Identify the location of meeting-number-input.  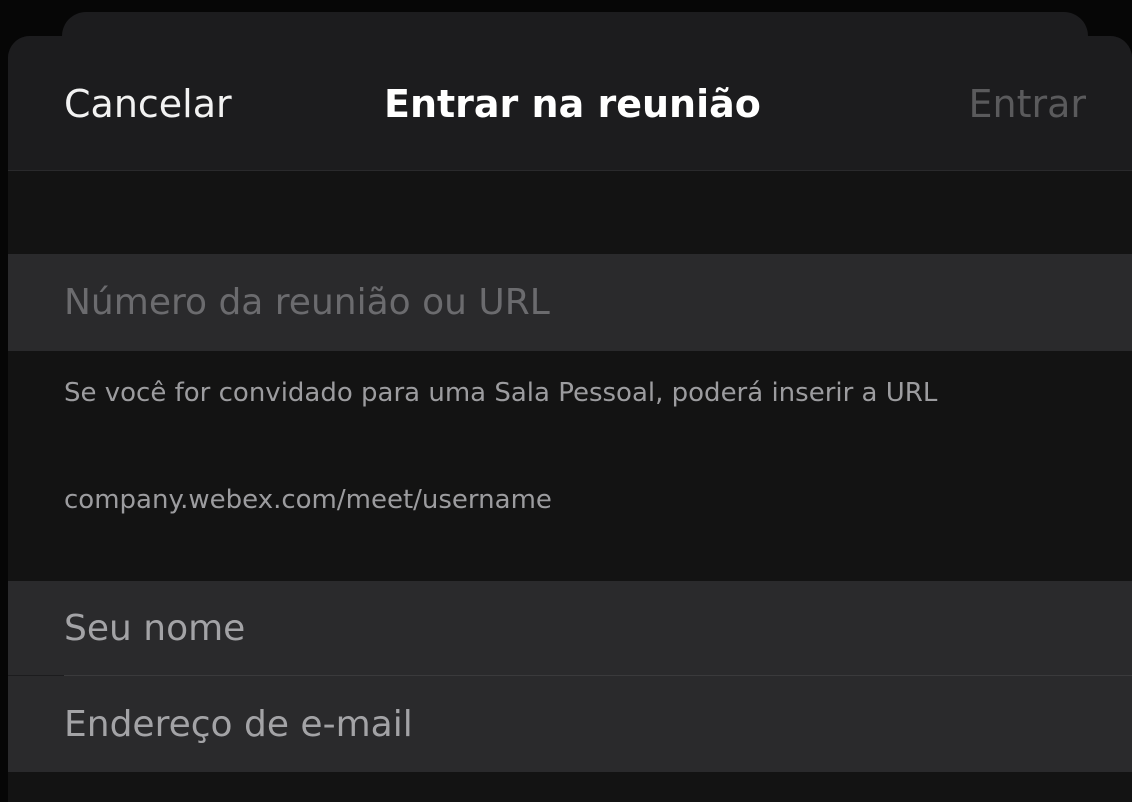
(569, 302).